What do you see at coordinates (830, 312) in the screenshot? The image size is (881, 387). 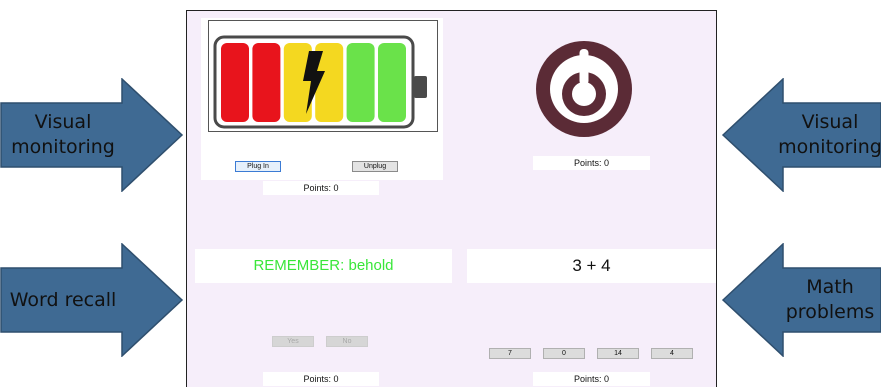 I see `arrow-label-line2: problems` at bounding box center [830, 312].